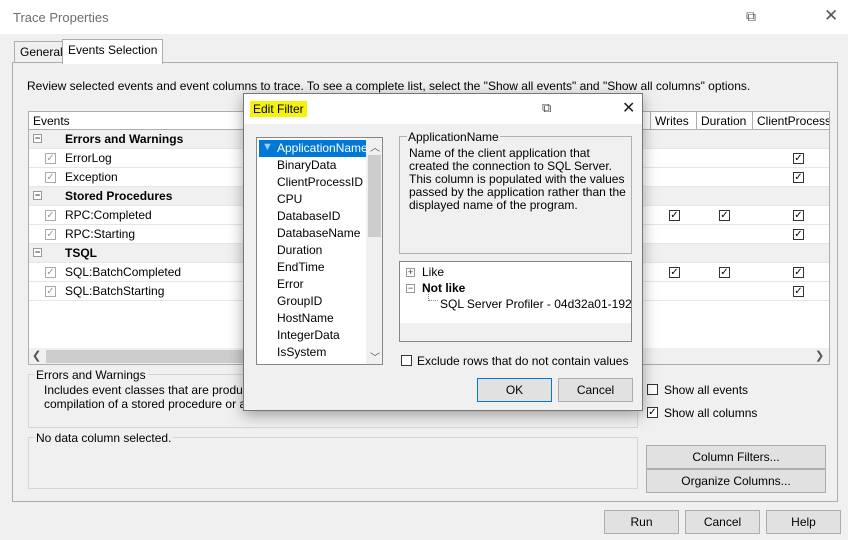  What do you see at coordinates (652, 412) in the screenshot?
I see `show-all-columns-checkbox: ✓` at bounding box center [652, 412].